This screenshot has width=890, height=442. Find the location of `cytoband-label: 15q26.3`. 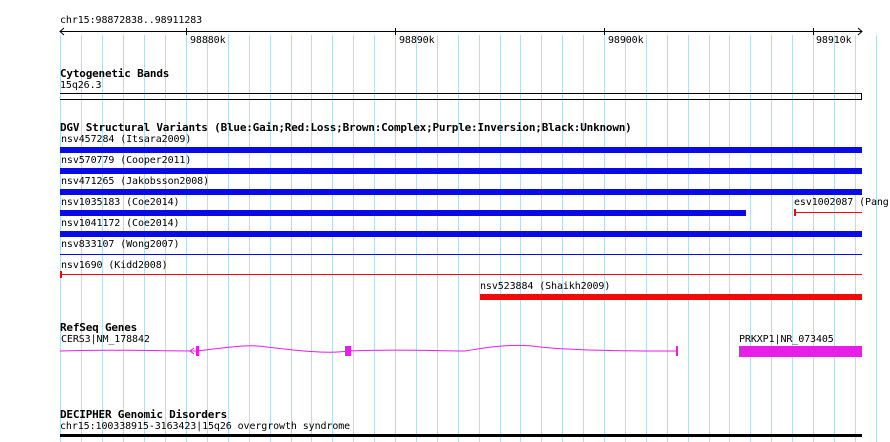

cytoband-label: 15q26.3 is located at coordinates (81, 85).